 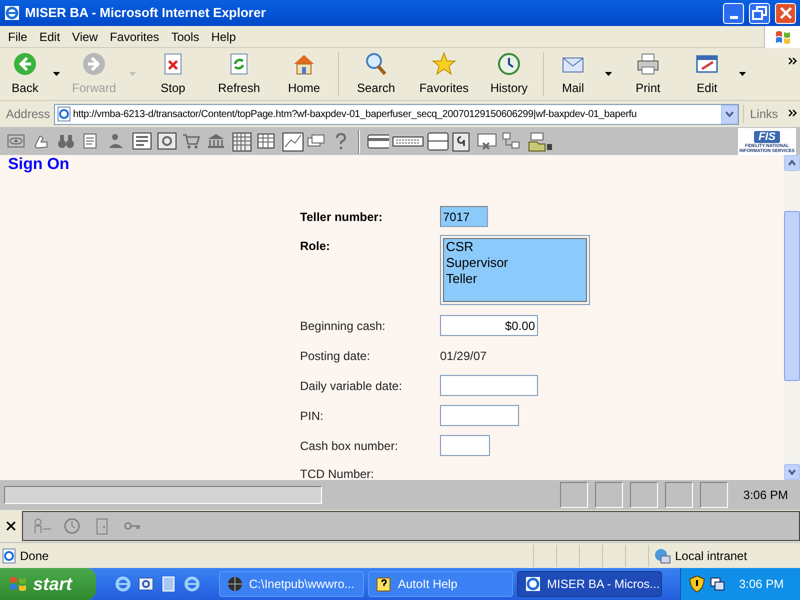 I want to click on toolbar-item: Search, so click(x=376, y=74).